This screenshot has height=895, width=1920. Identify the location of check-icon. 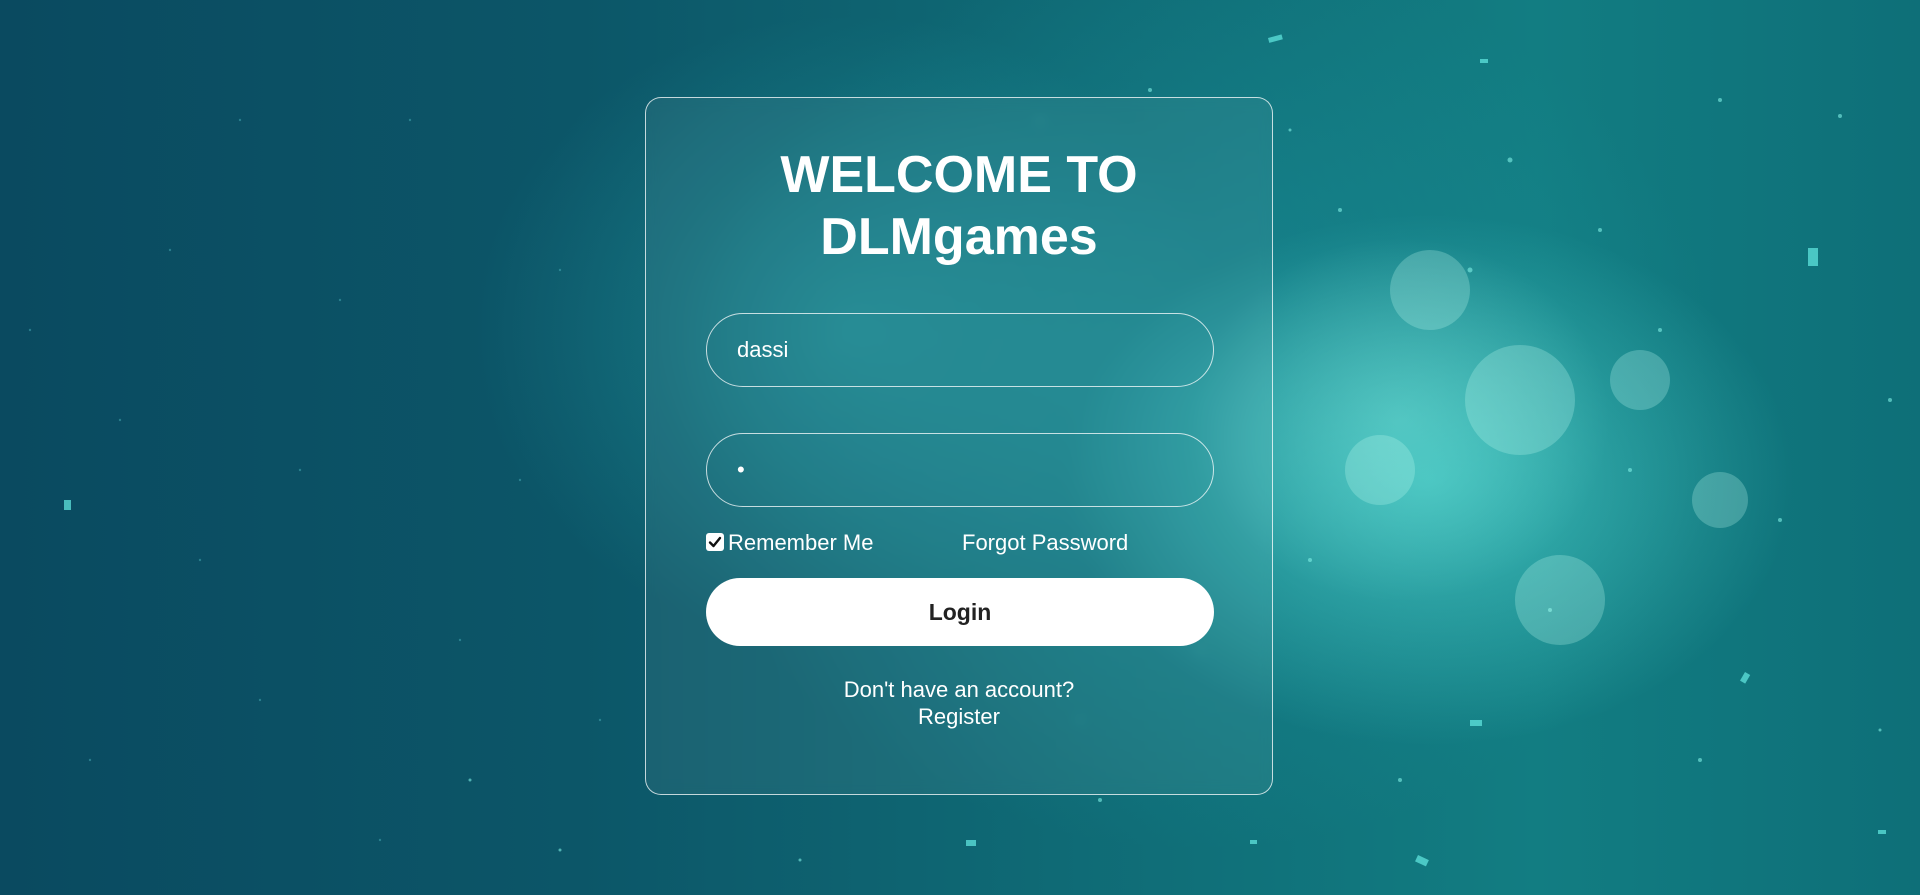
(715, 542).